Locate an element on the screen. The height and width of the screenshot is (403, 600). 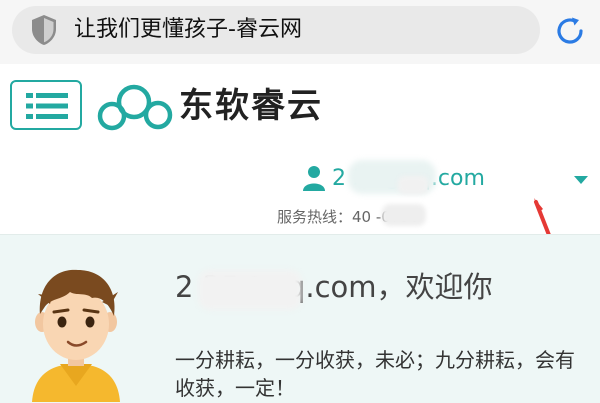
motto-text: 一分耕耘，一分收获，未必；九分耕耘，会有收获，一定！ is located at coordinates (375, 374).